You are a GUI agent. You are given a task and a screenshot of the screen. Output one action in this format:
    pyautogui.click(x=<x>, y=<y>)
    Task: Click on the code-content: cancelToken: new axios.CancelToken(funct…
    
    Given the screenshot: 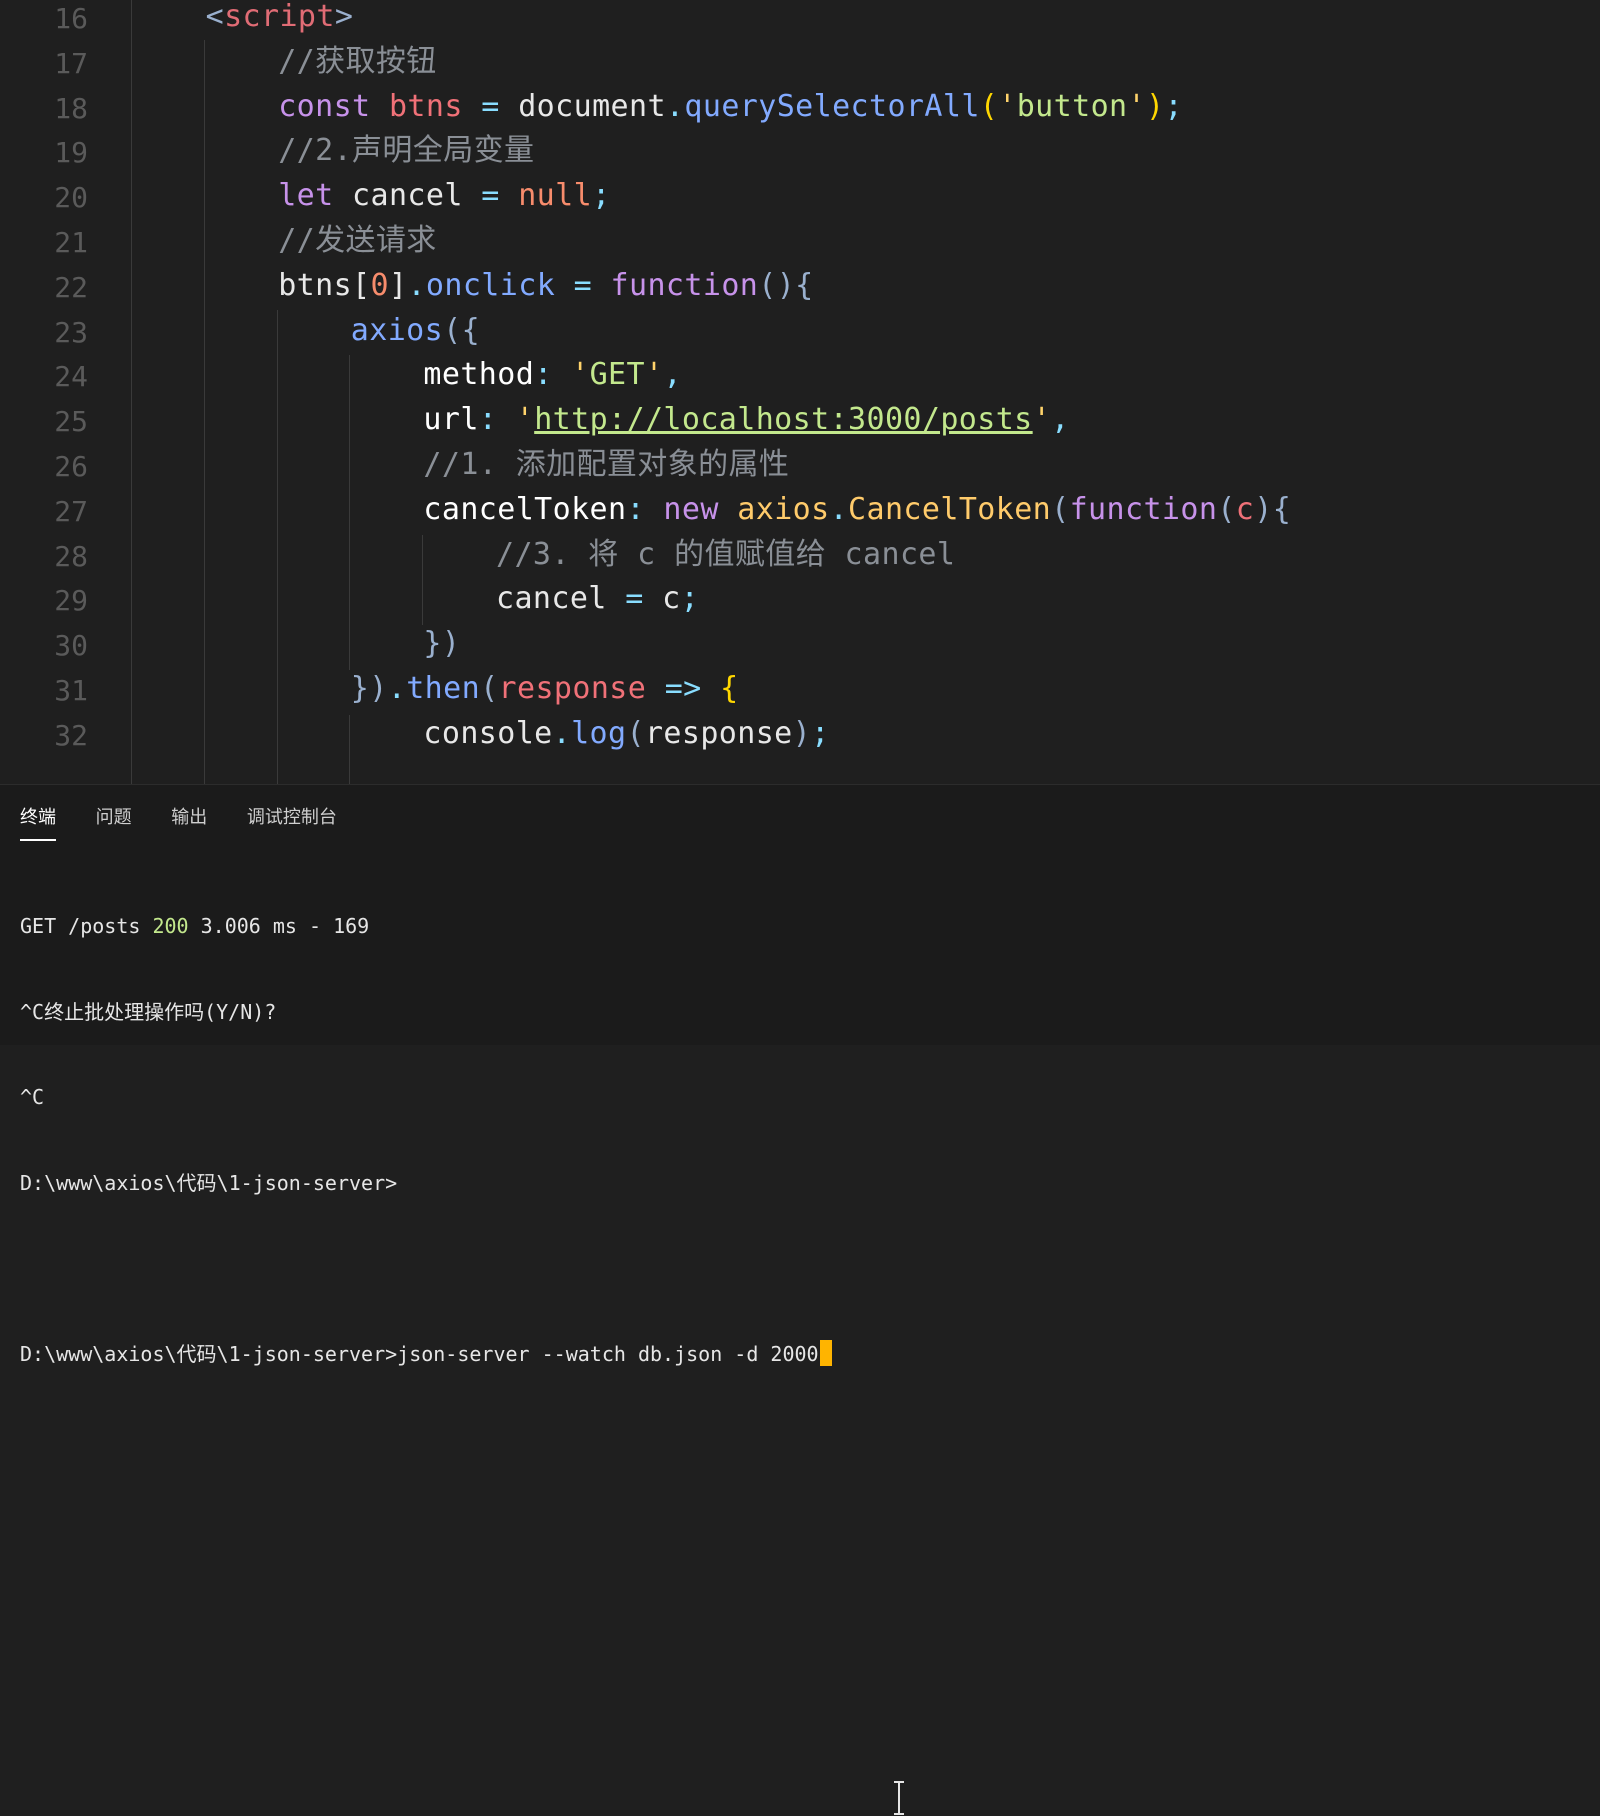 What is the action you would take?
    pyautogui.click(x=857, y=510)
    